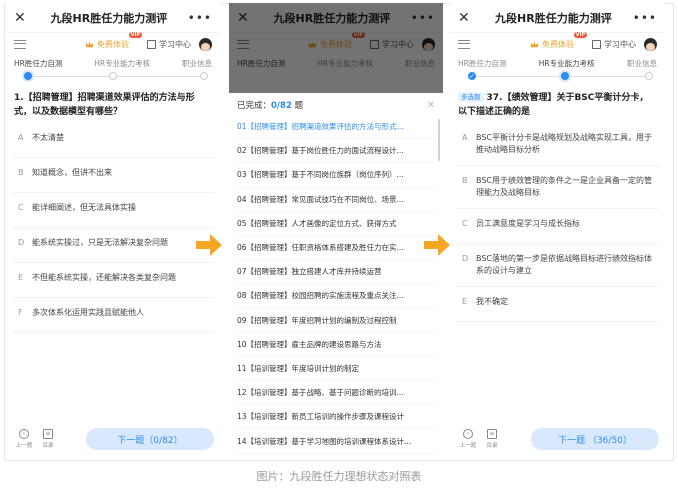 Image resolution: width=678 pixels, height=492 pixels. I want to click on option-a: A 不太清楚, so click(113, 140).